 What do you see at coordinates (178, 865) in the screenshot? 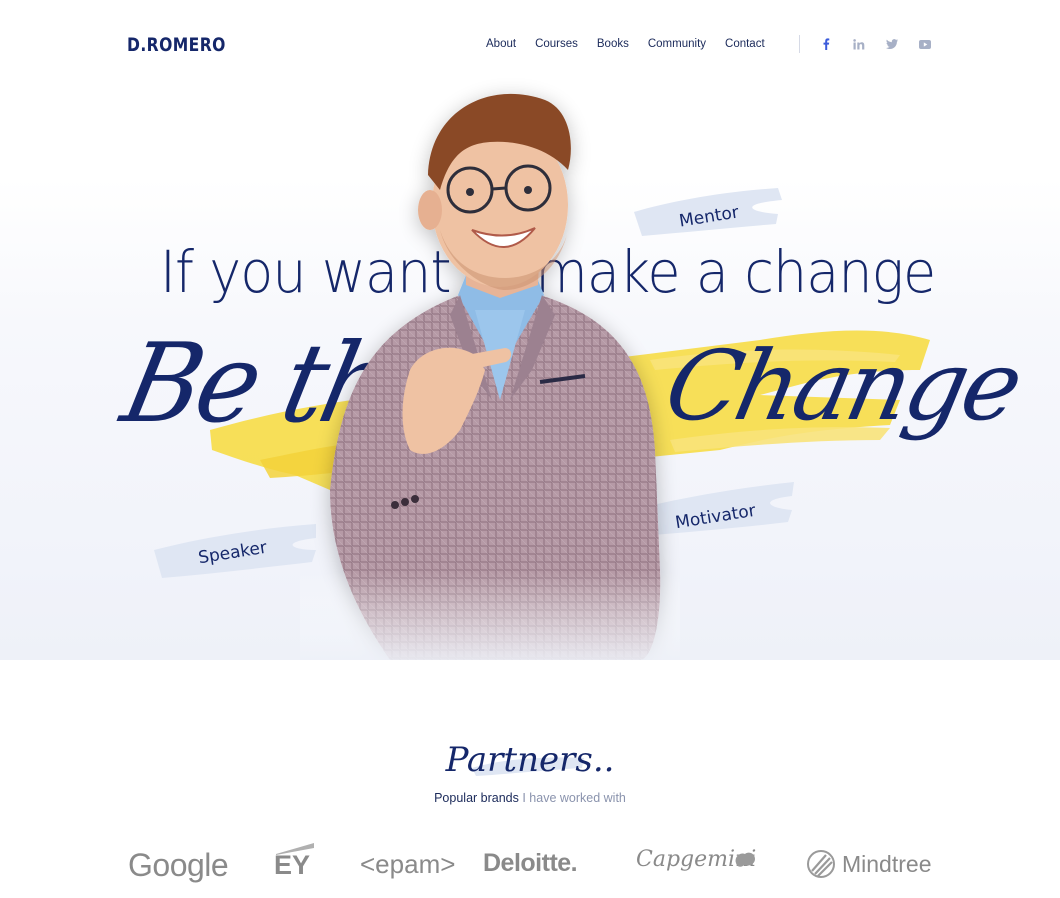
I see `brand-google: Google` at bounding box center [178, 865].